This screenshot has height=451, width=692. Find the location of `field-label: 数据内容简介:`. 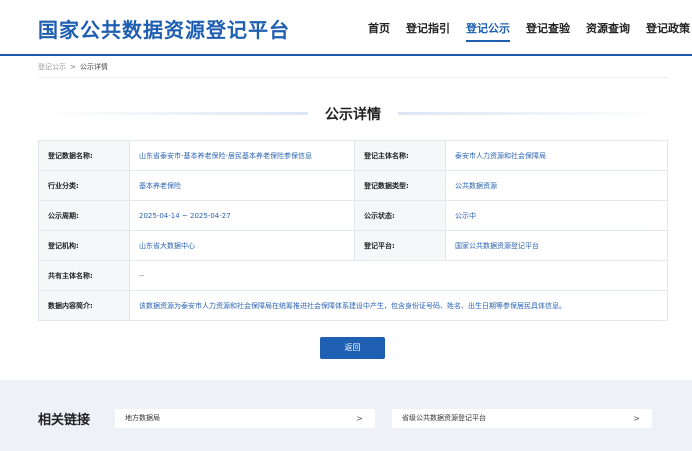

field-label: 数据内容简介: is located at coordinates (84, 305).